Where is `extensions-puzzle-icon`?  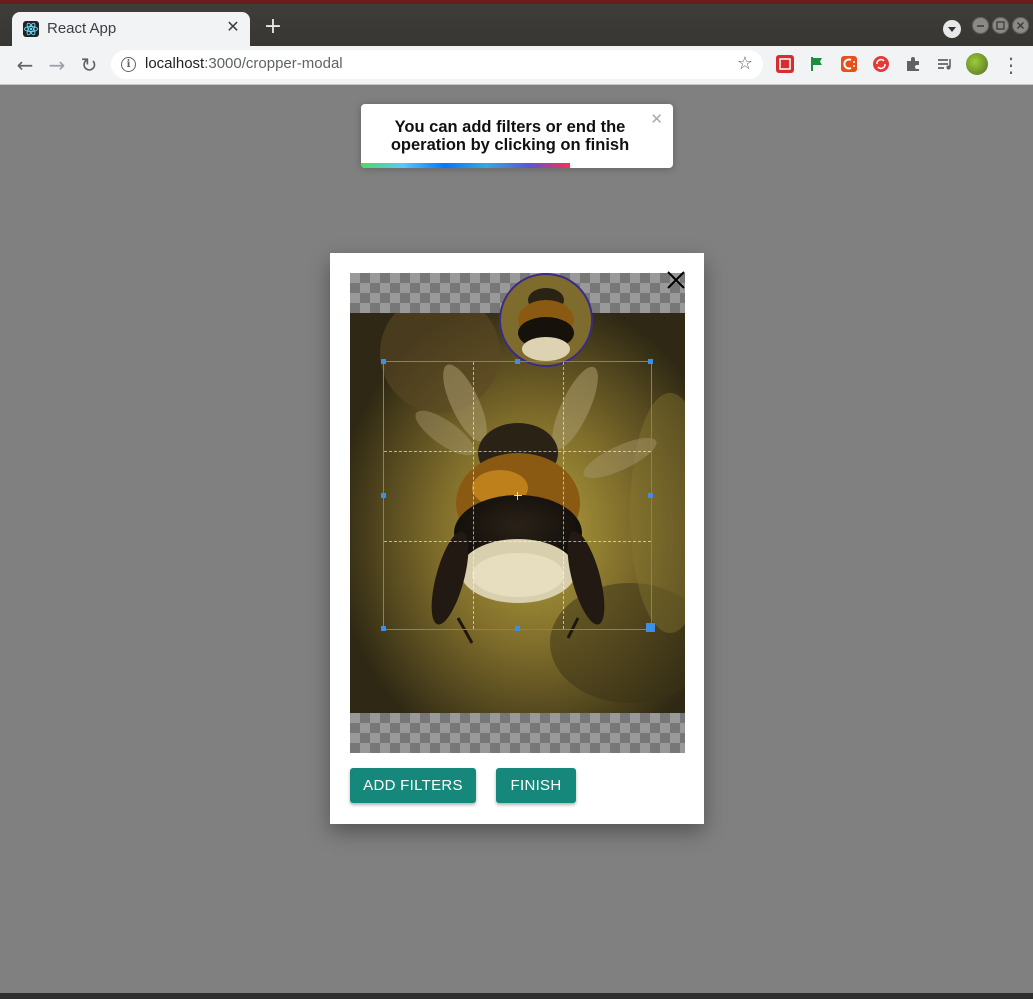 extensions-puzzle-icon is located at coordinates (913, 64).